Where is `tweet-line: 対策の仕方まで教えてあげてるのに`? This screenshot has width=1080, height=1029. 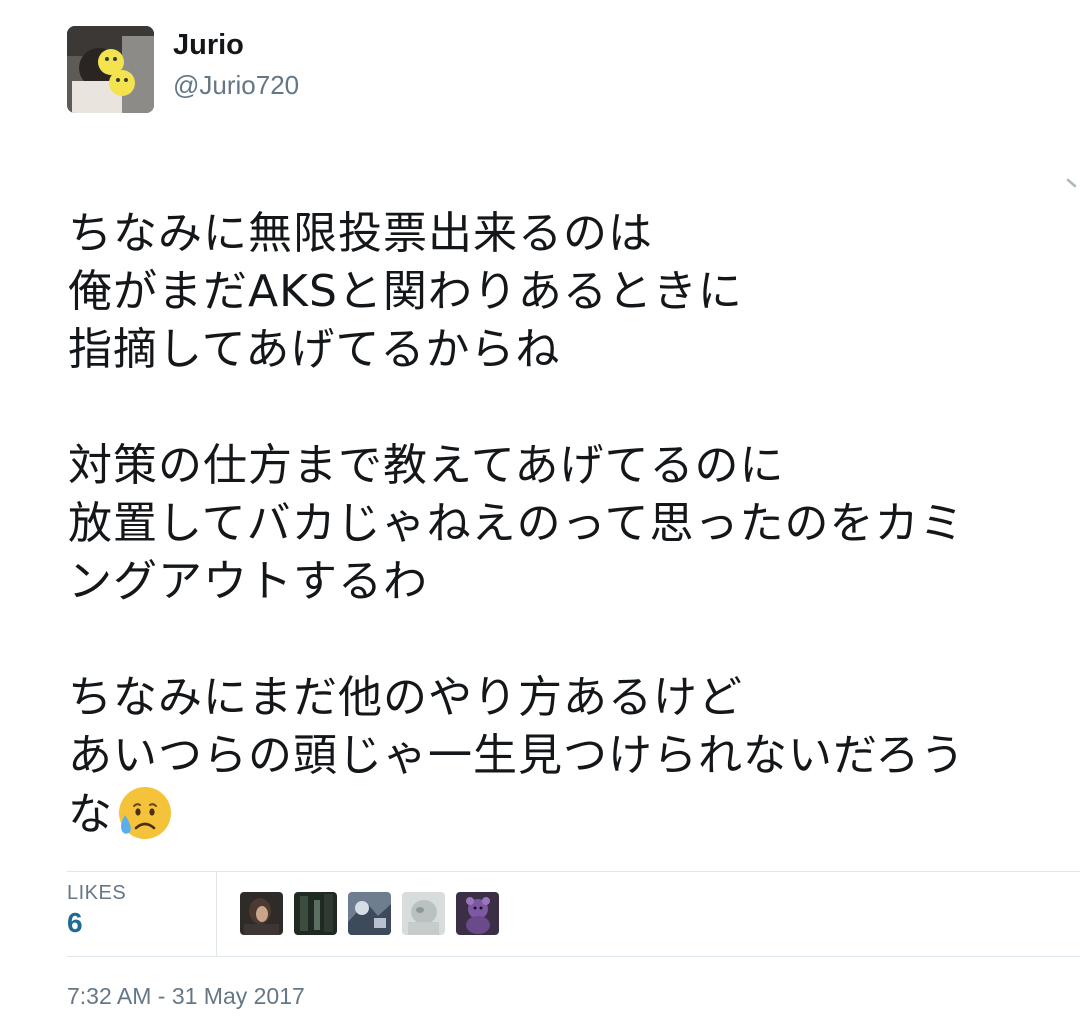 tweet-line: 対策の仕方まで教えてあげてるのに is located at coordinates (426, 465).